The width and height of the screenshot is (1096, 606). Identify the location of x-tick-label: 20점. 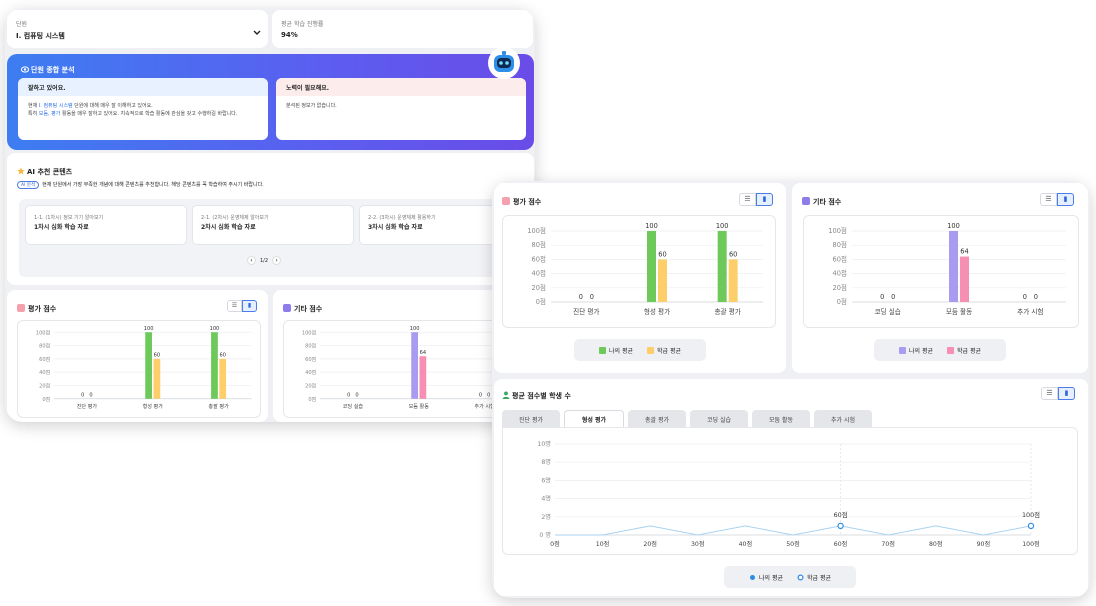
(650, 544).